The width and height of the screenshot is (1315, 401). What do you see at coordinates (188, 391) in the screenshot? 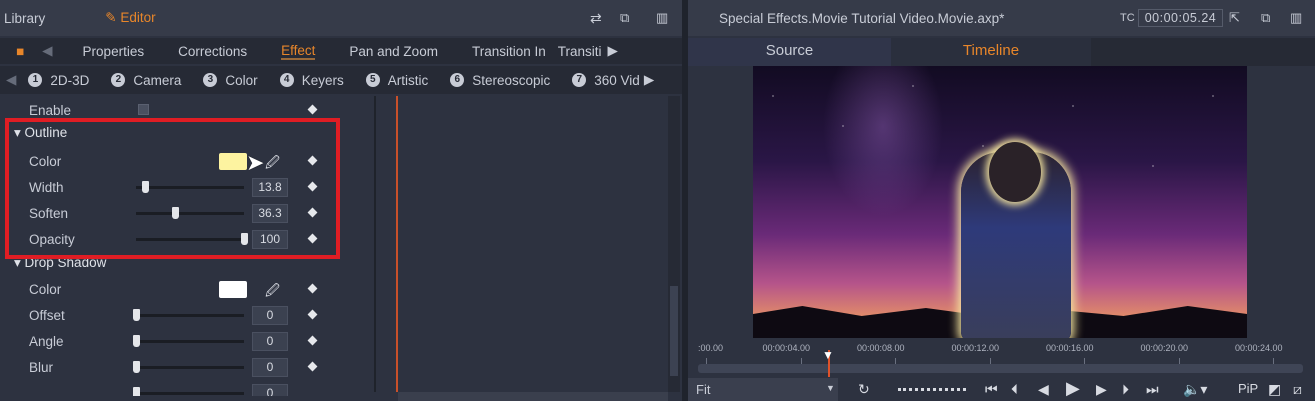
I see `shadow-opacity-slider` at bounding box center [188, 391].